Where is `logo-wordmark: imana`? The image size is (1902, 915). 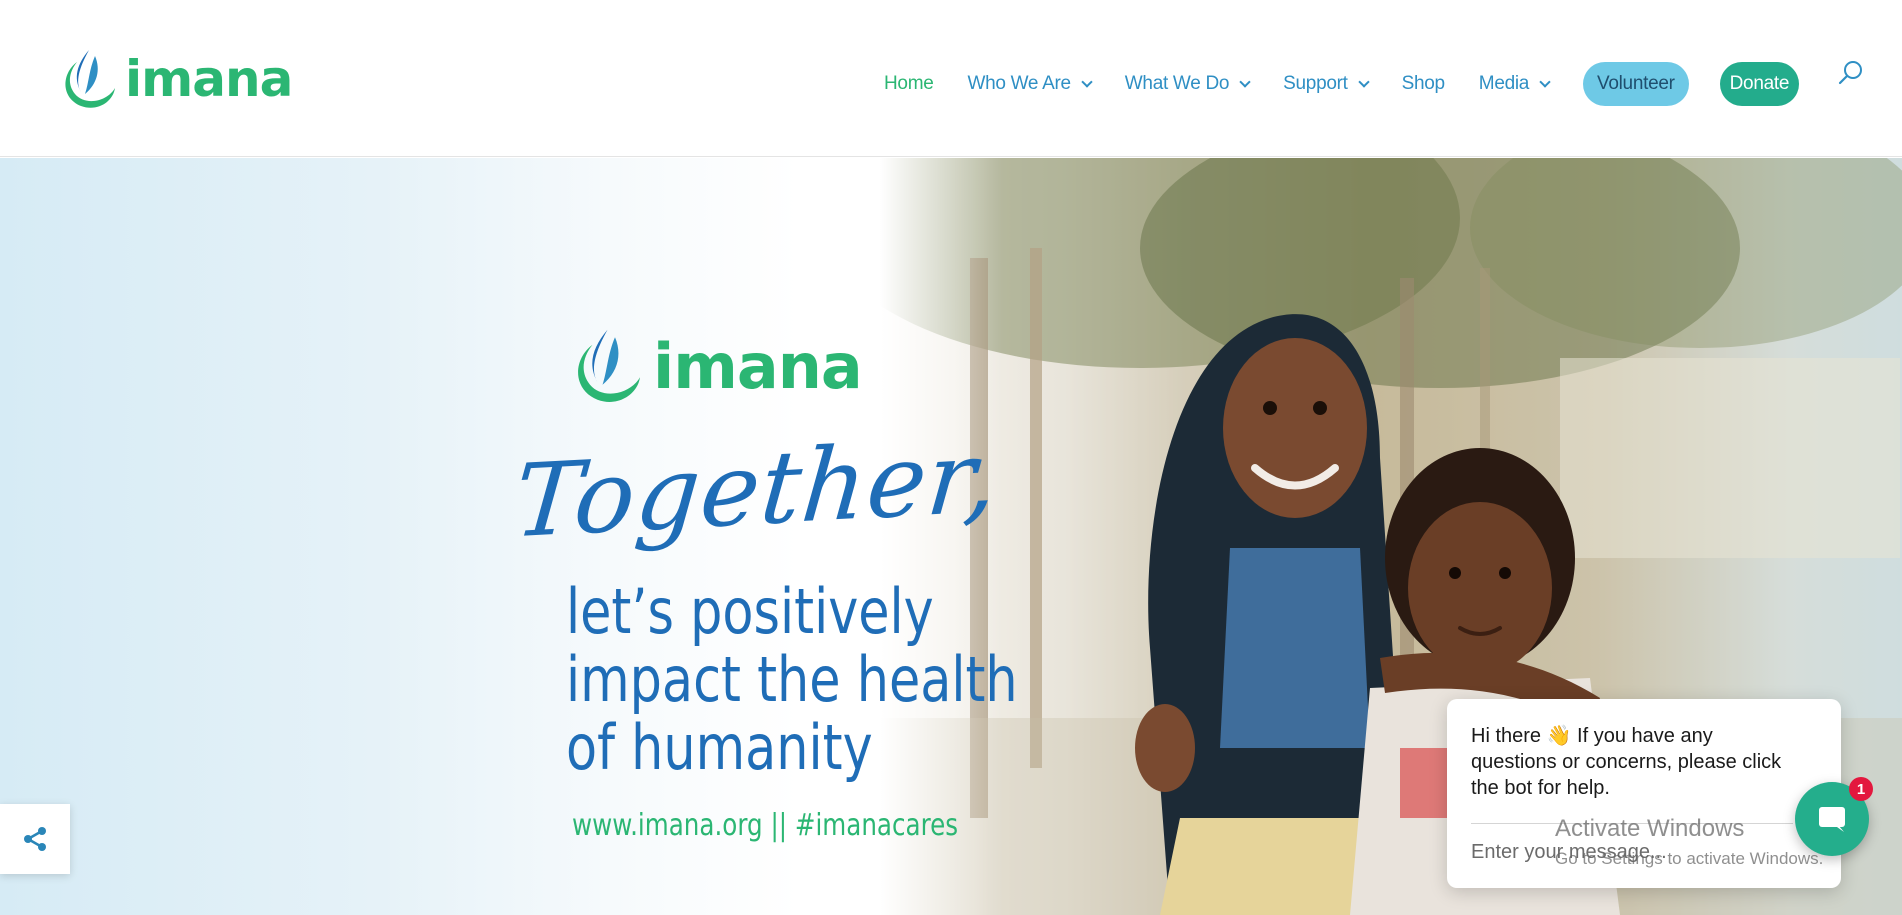 logo-wordmark: imana is located at coordinates (209, 79).